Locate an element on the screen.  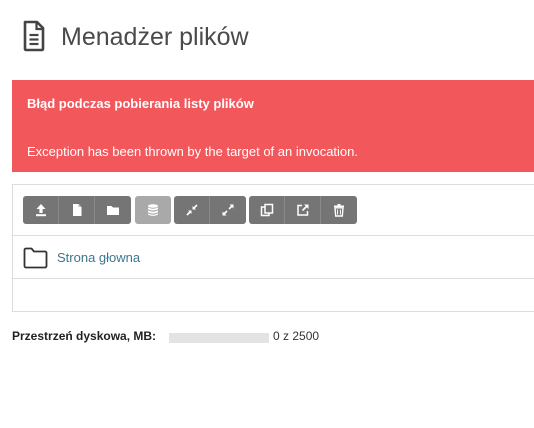
database-icon is located at coordinates (153, 210).